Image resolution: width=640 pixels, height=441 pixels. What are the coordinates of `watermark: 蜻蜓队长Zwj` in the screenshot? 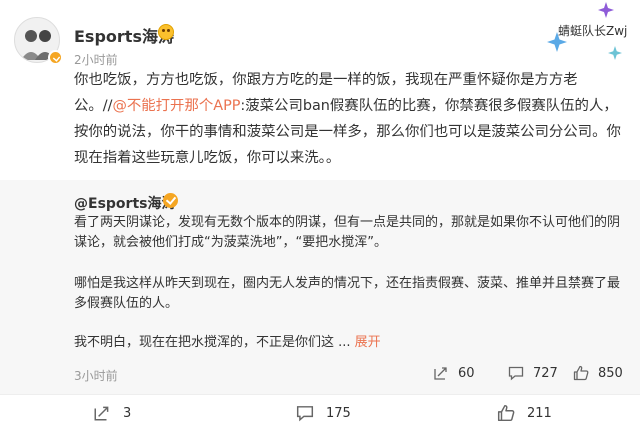 It's located at (593, 36).